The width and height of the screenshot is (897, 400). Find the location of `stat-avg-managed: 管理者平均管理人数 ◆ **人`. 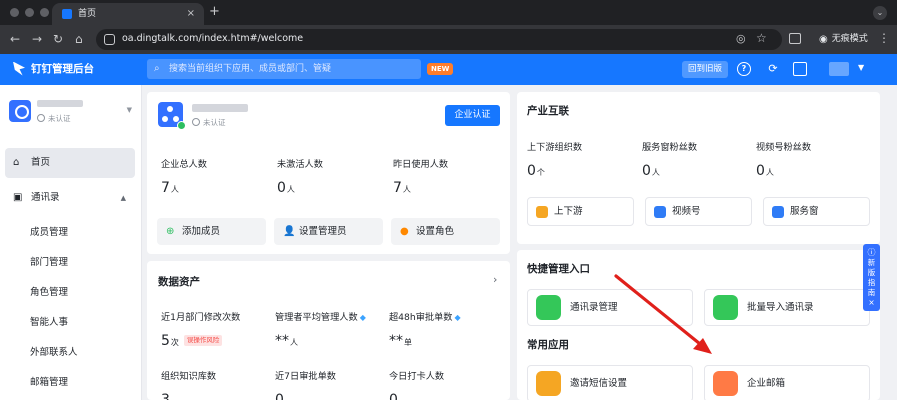

stat-avg-managed: 管理者平均管理人数 ◆ **人 is located at coordinates (320, 329).